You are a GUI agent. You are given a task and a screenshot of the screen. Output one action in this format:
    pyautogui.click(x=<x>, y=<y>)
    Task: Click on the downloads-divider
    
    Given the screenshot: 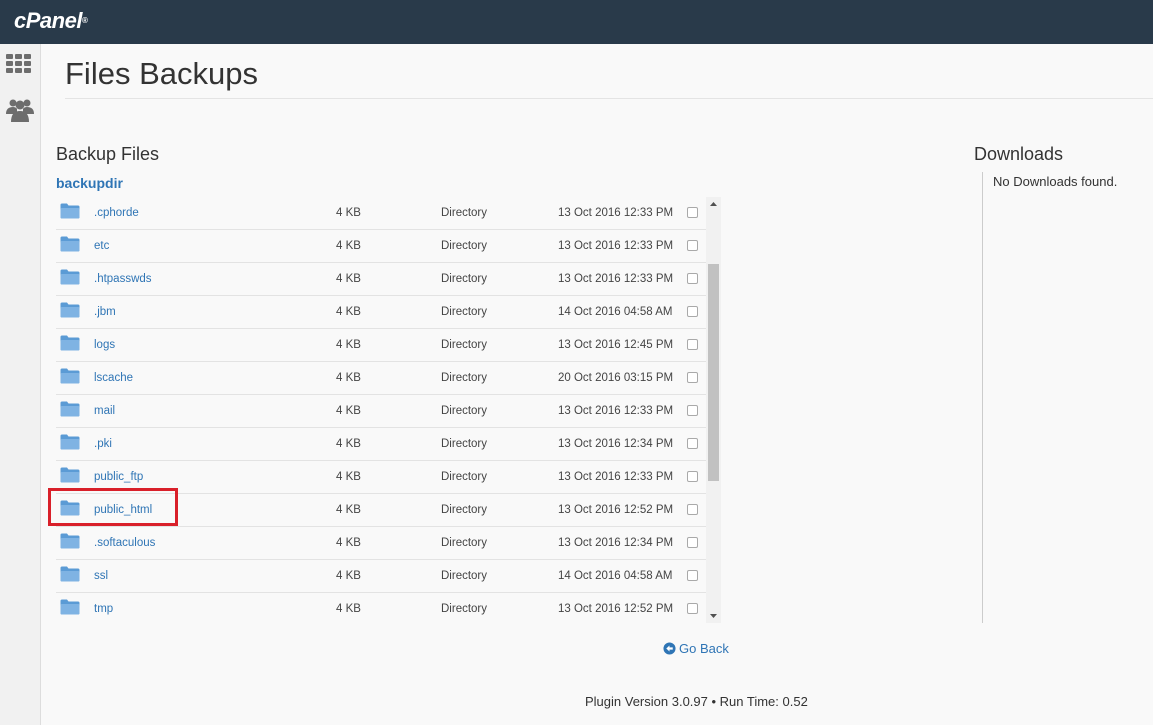 What is the action you would take?
    pyautogui.click(x=982, y=397)
    